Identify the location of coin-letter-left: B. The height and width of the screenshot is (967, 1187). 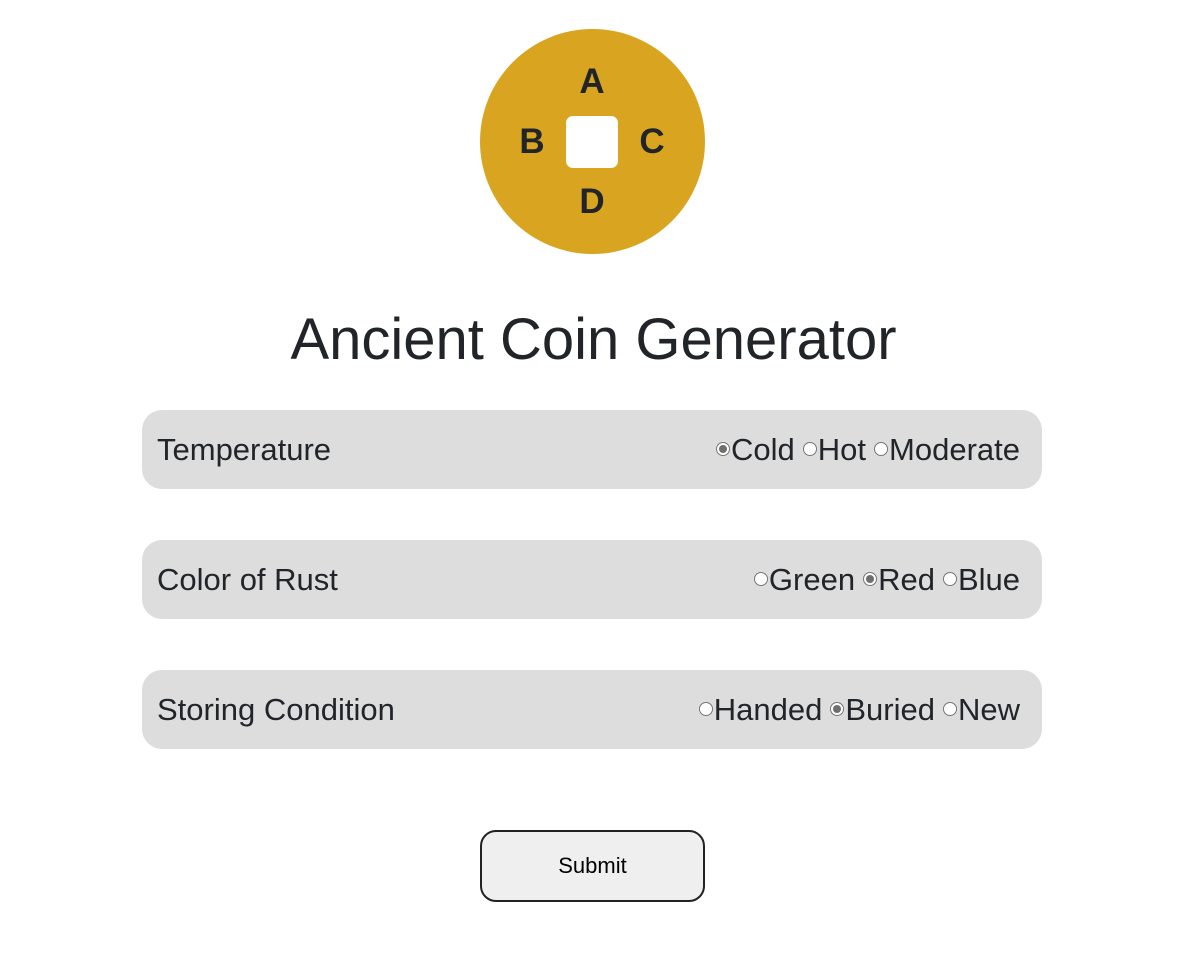
(532, 141).